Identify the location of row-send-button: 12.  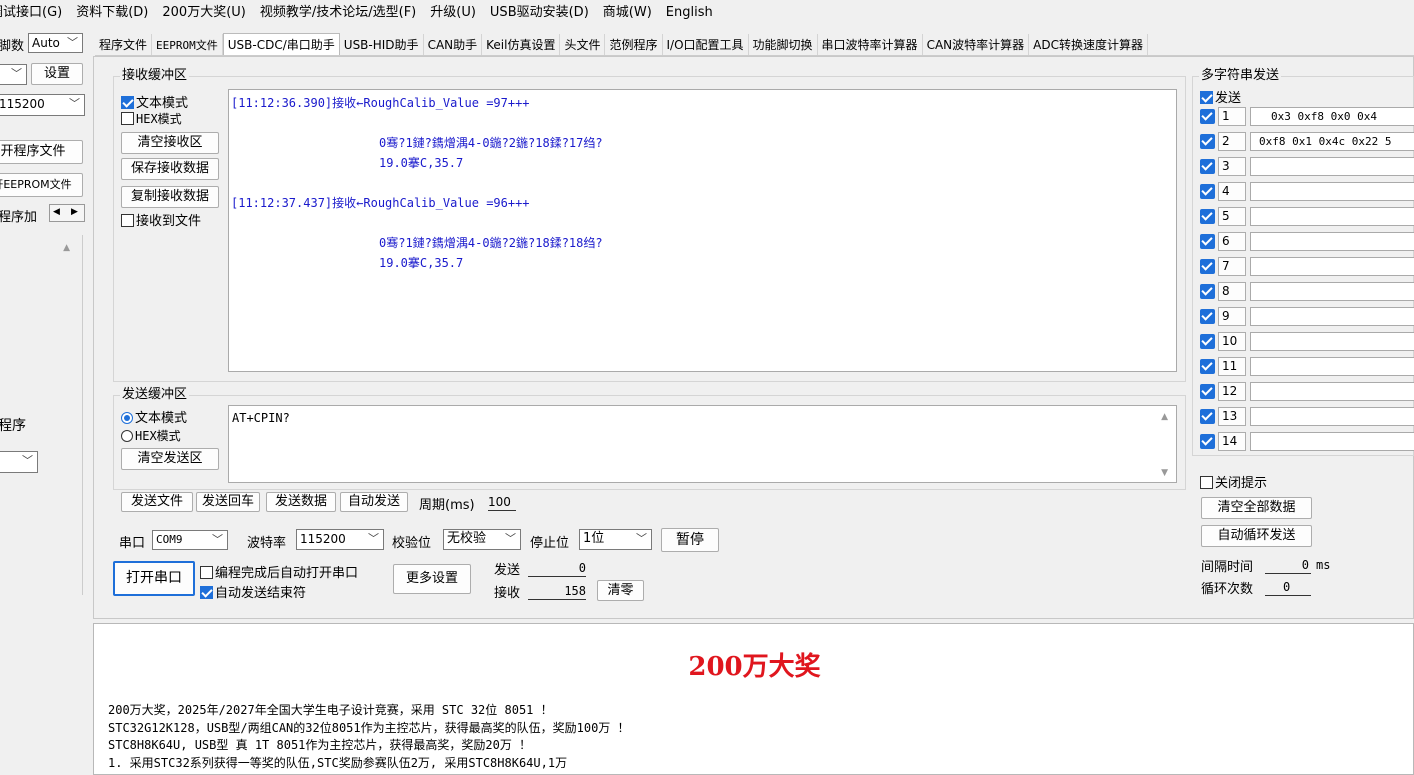
(1232, 391).